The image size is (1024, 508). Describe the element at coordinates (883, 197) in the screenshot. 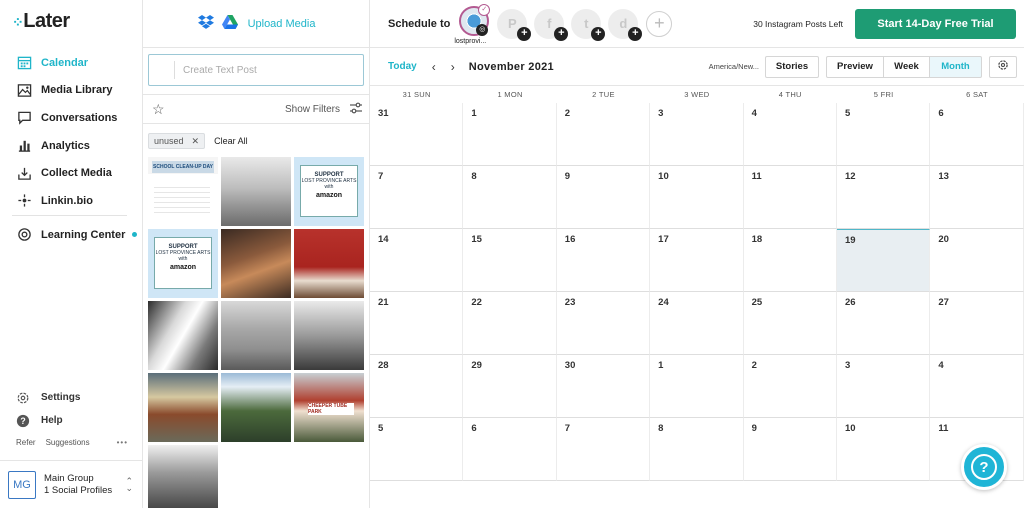

I see `calendar-day-cell: 12` at that location.